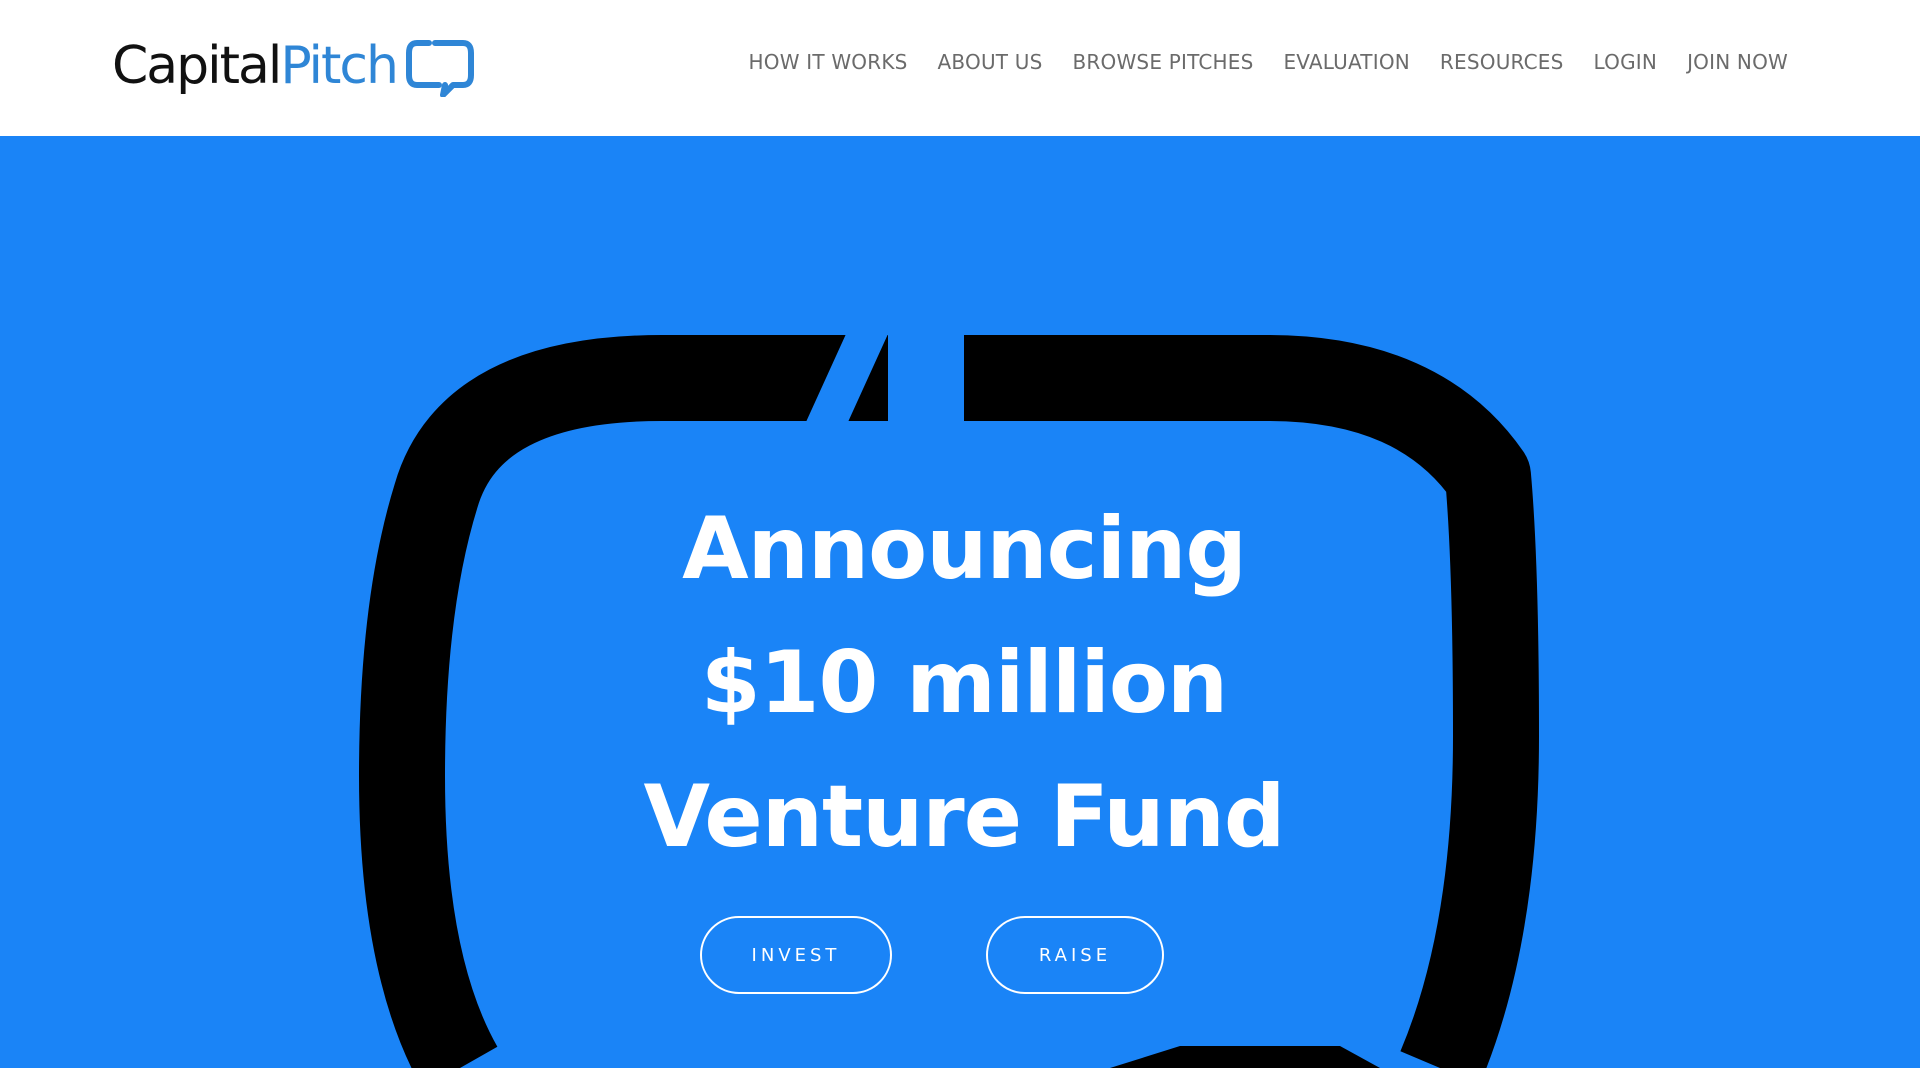  Describe the element at coordinates (339, 66) in the screenshot. I see `logo-text-pitch: Pitch` at that location.